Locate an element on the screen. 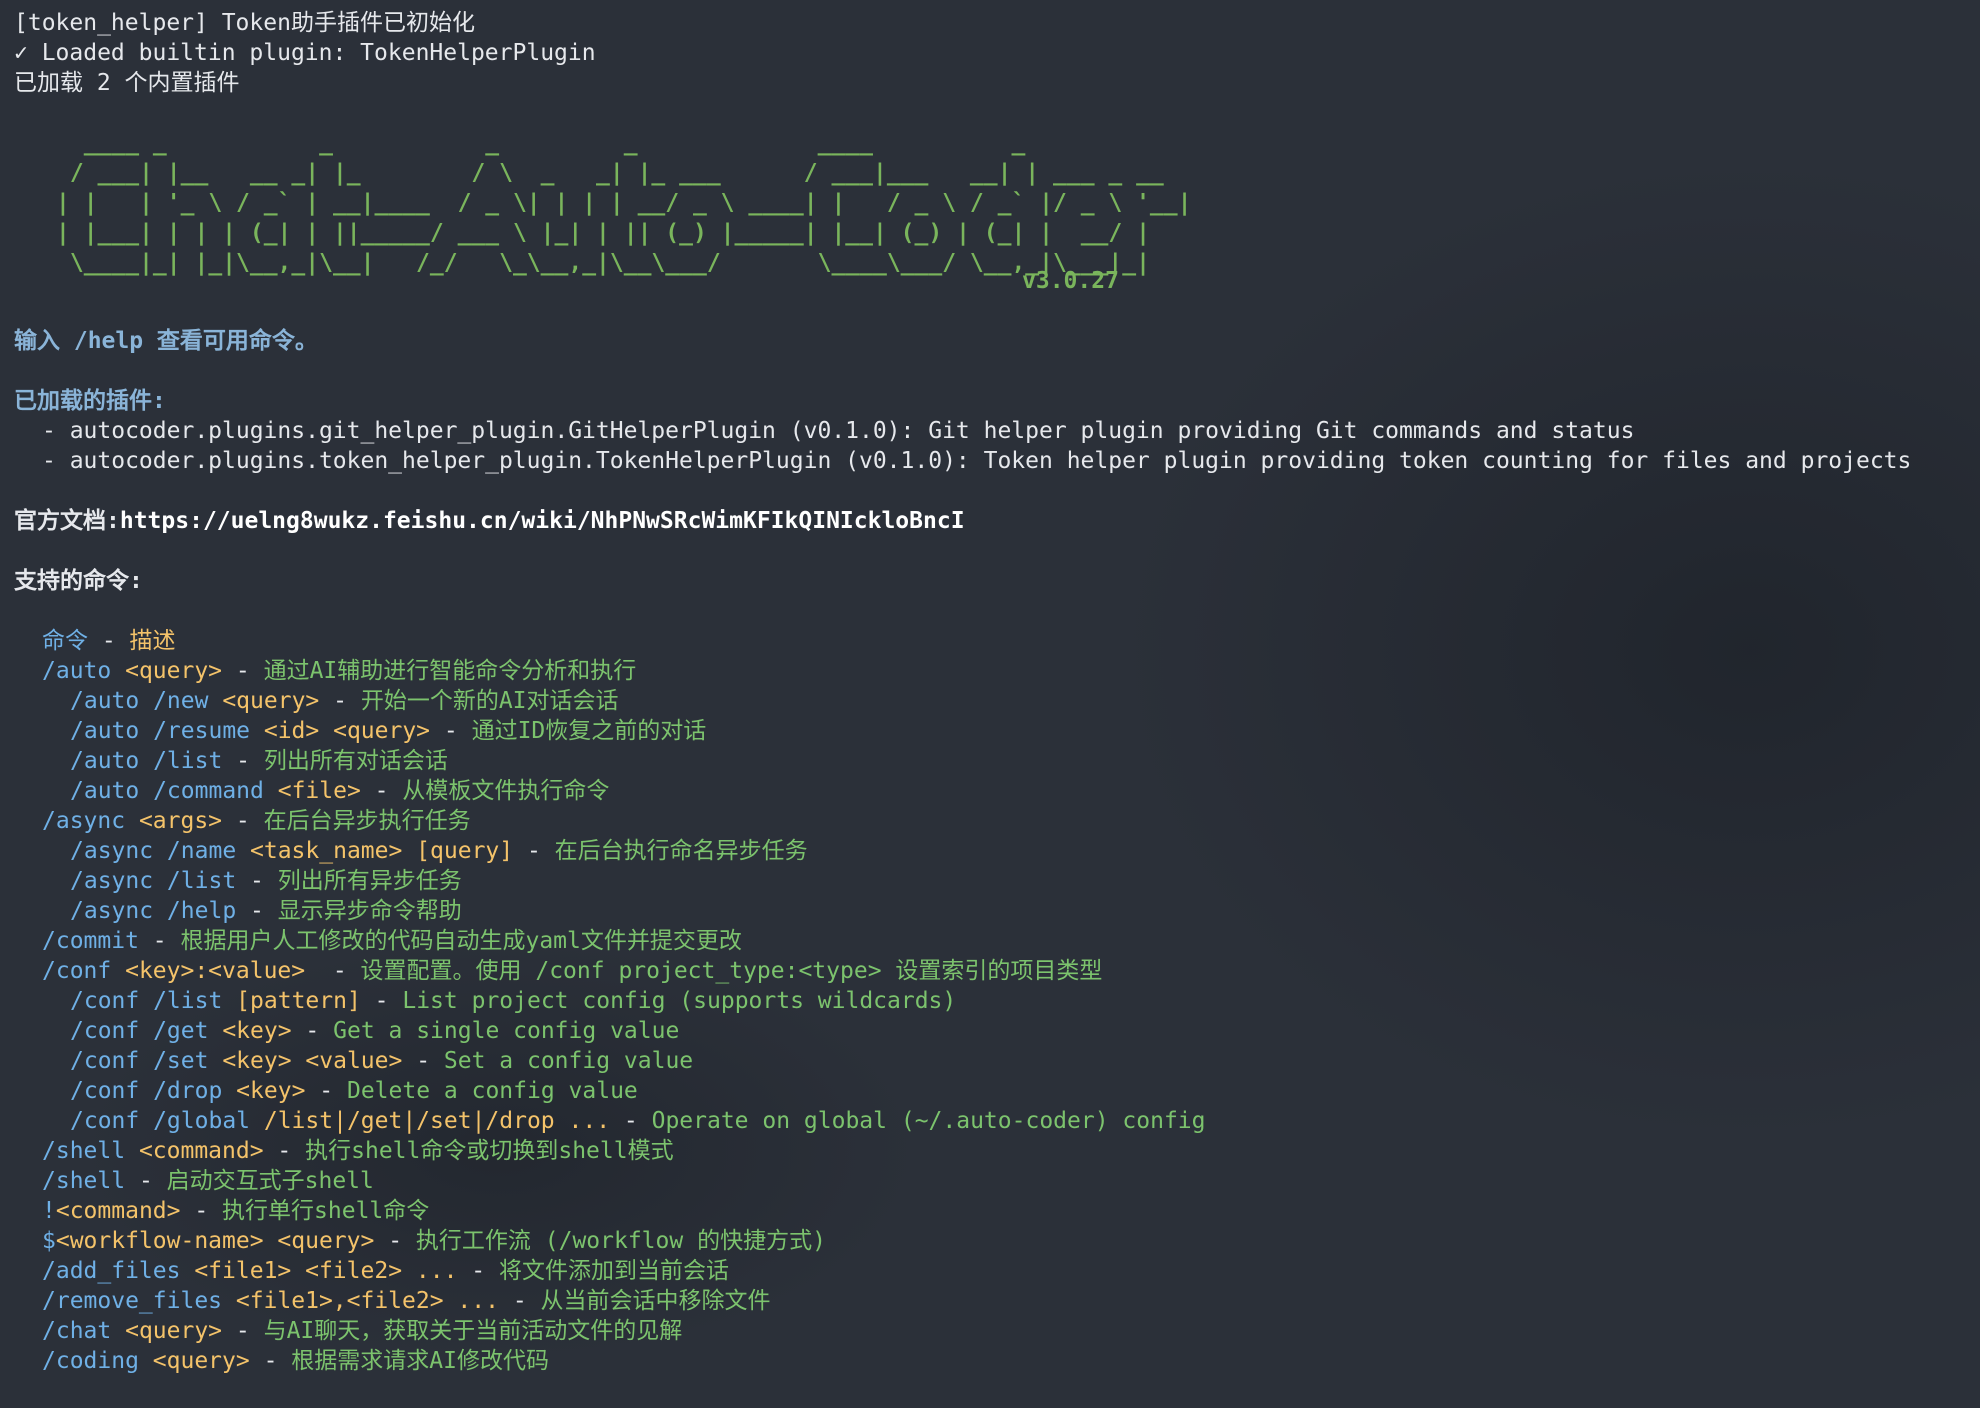 This screenshot has width=1980, height=1408. header-command: 命令 is located at coordinates (65, 641).